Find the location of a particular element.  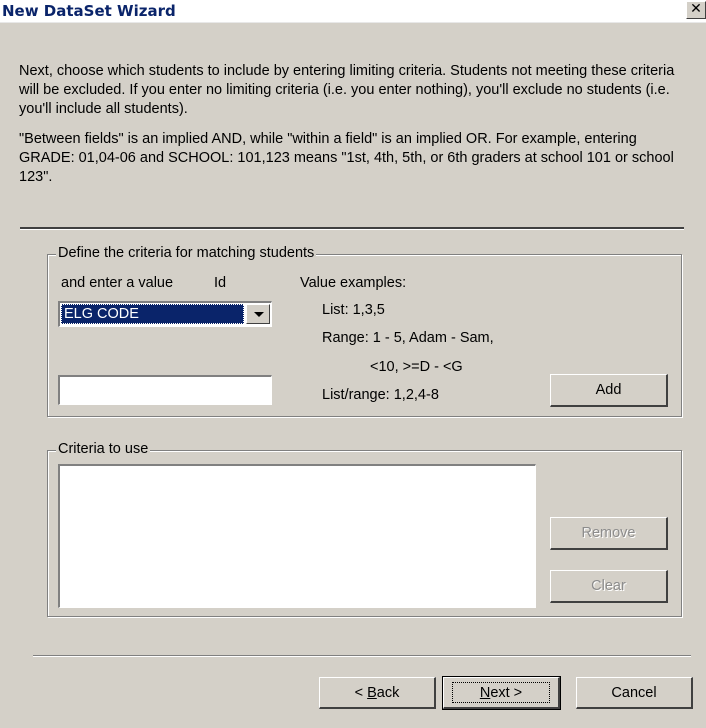

top-separator is located at coordinates (352, 228).